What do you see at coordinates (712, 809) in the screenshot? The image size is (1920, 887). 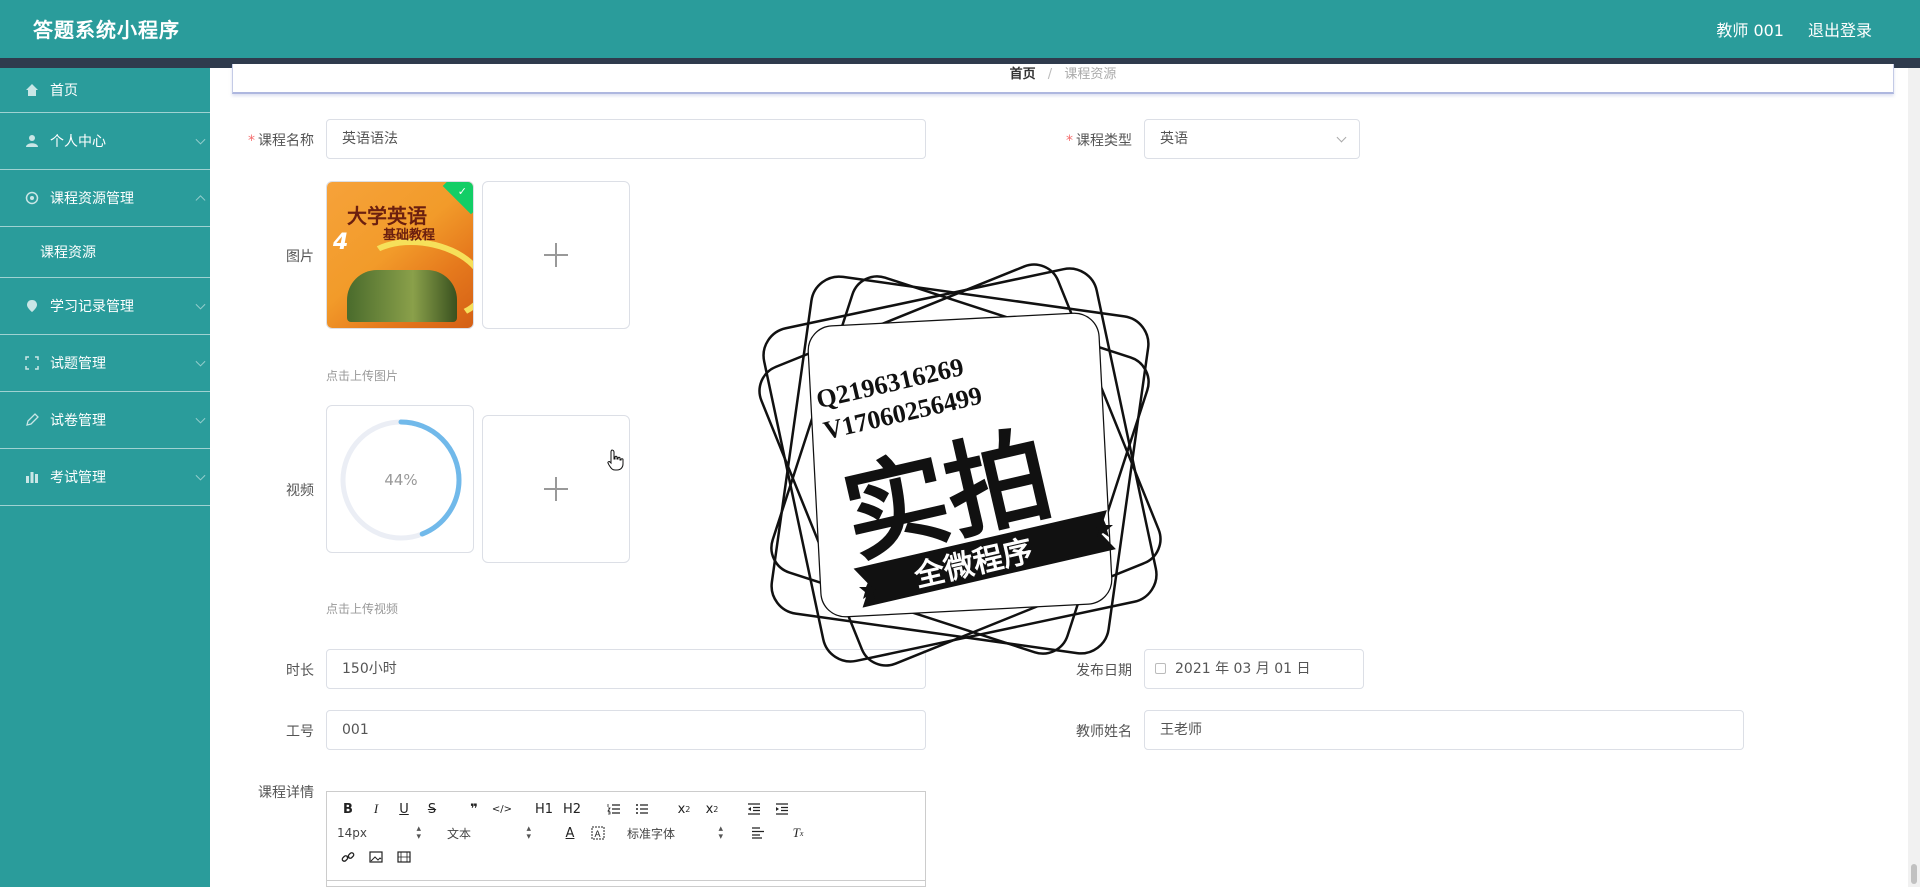 I see `superscript-icon: x2` at bounding box center [712, 809].